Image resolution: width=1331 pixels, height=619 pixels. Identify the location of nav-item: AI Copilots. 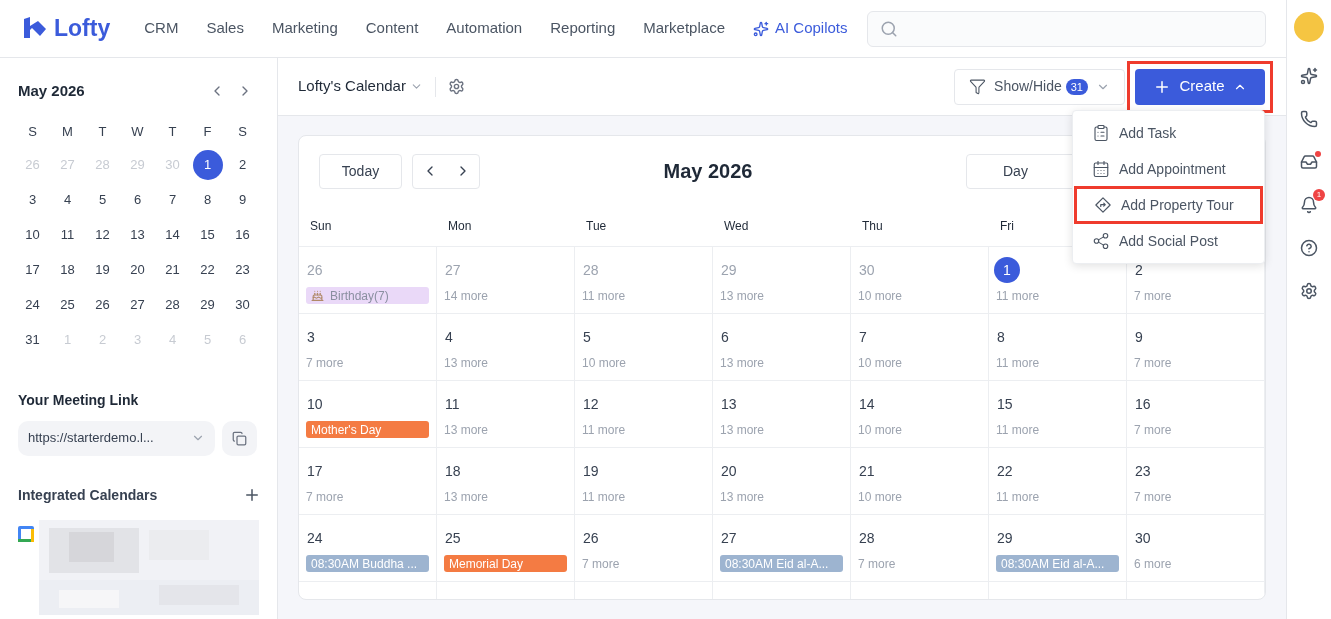
(800, 28).